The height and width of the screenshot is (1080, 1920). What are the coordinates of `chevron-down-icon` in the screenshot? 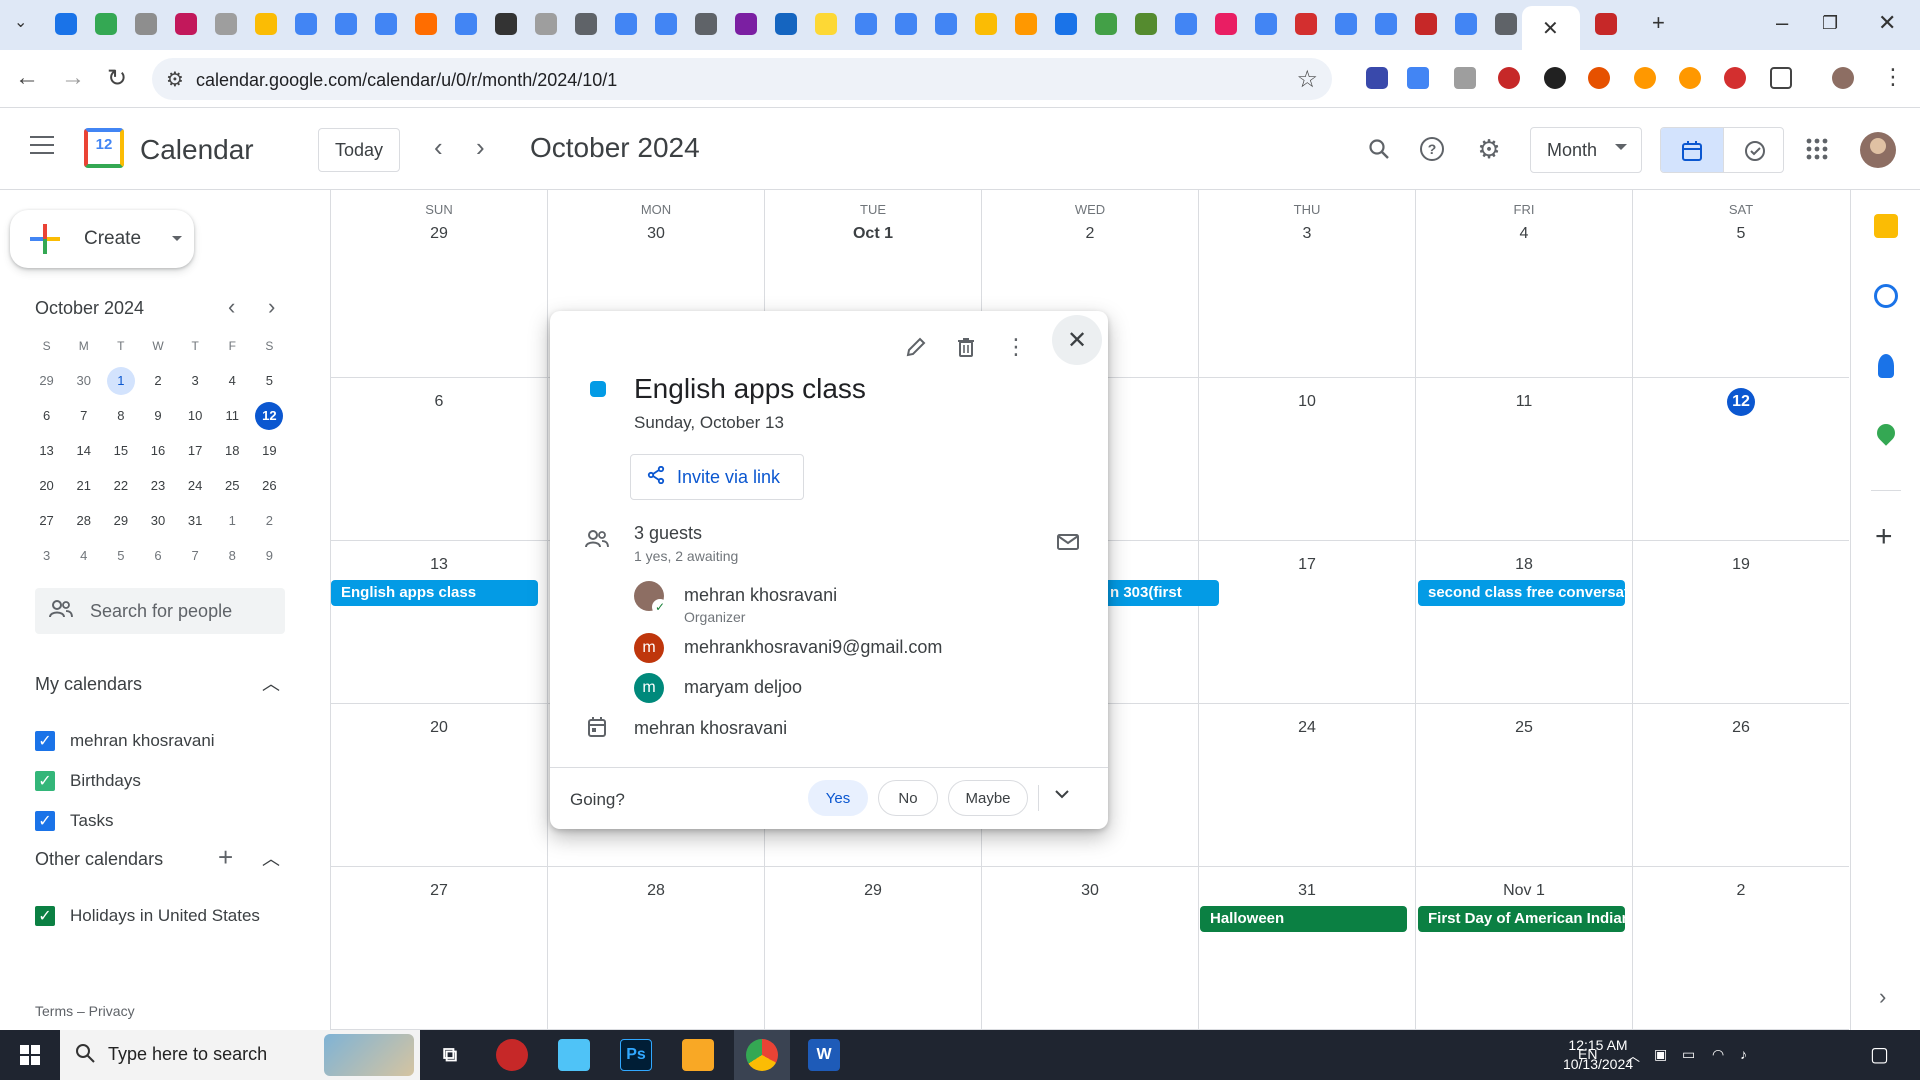 It's located at (1062, 796).